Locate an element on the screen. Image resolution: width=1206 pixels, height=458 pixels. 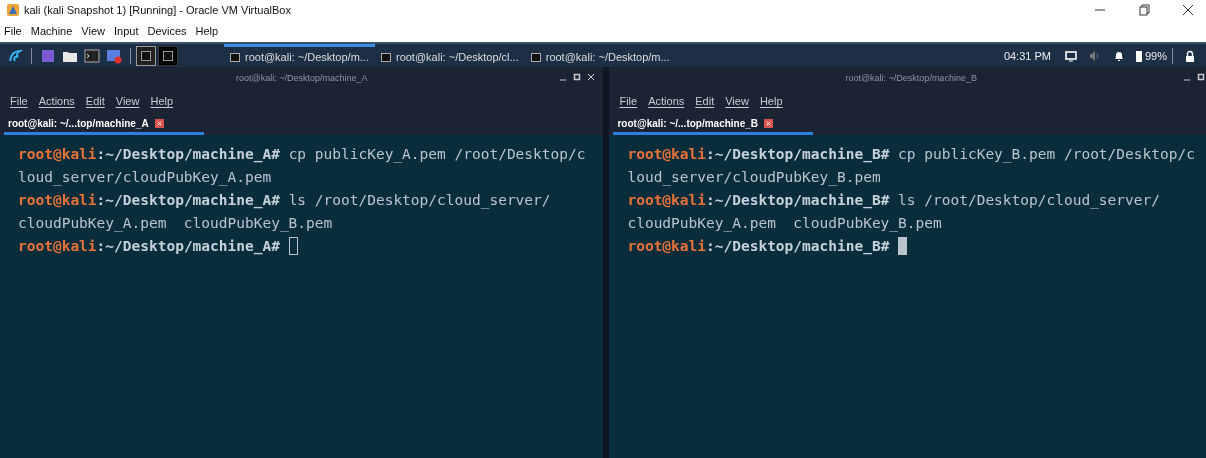
display-icon is located at coordinates (1070, 55).